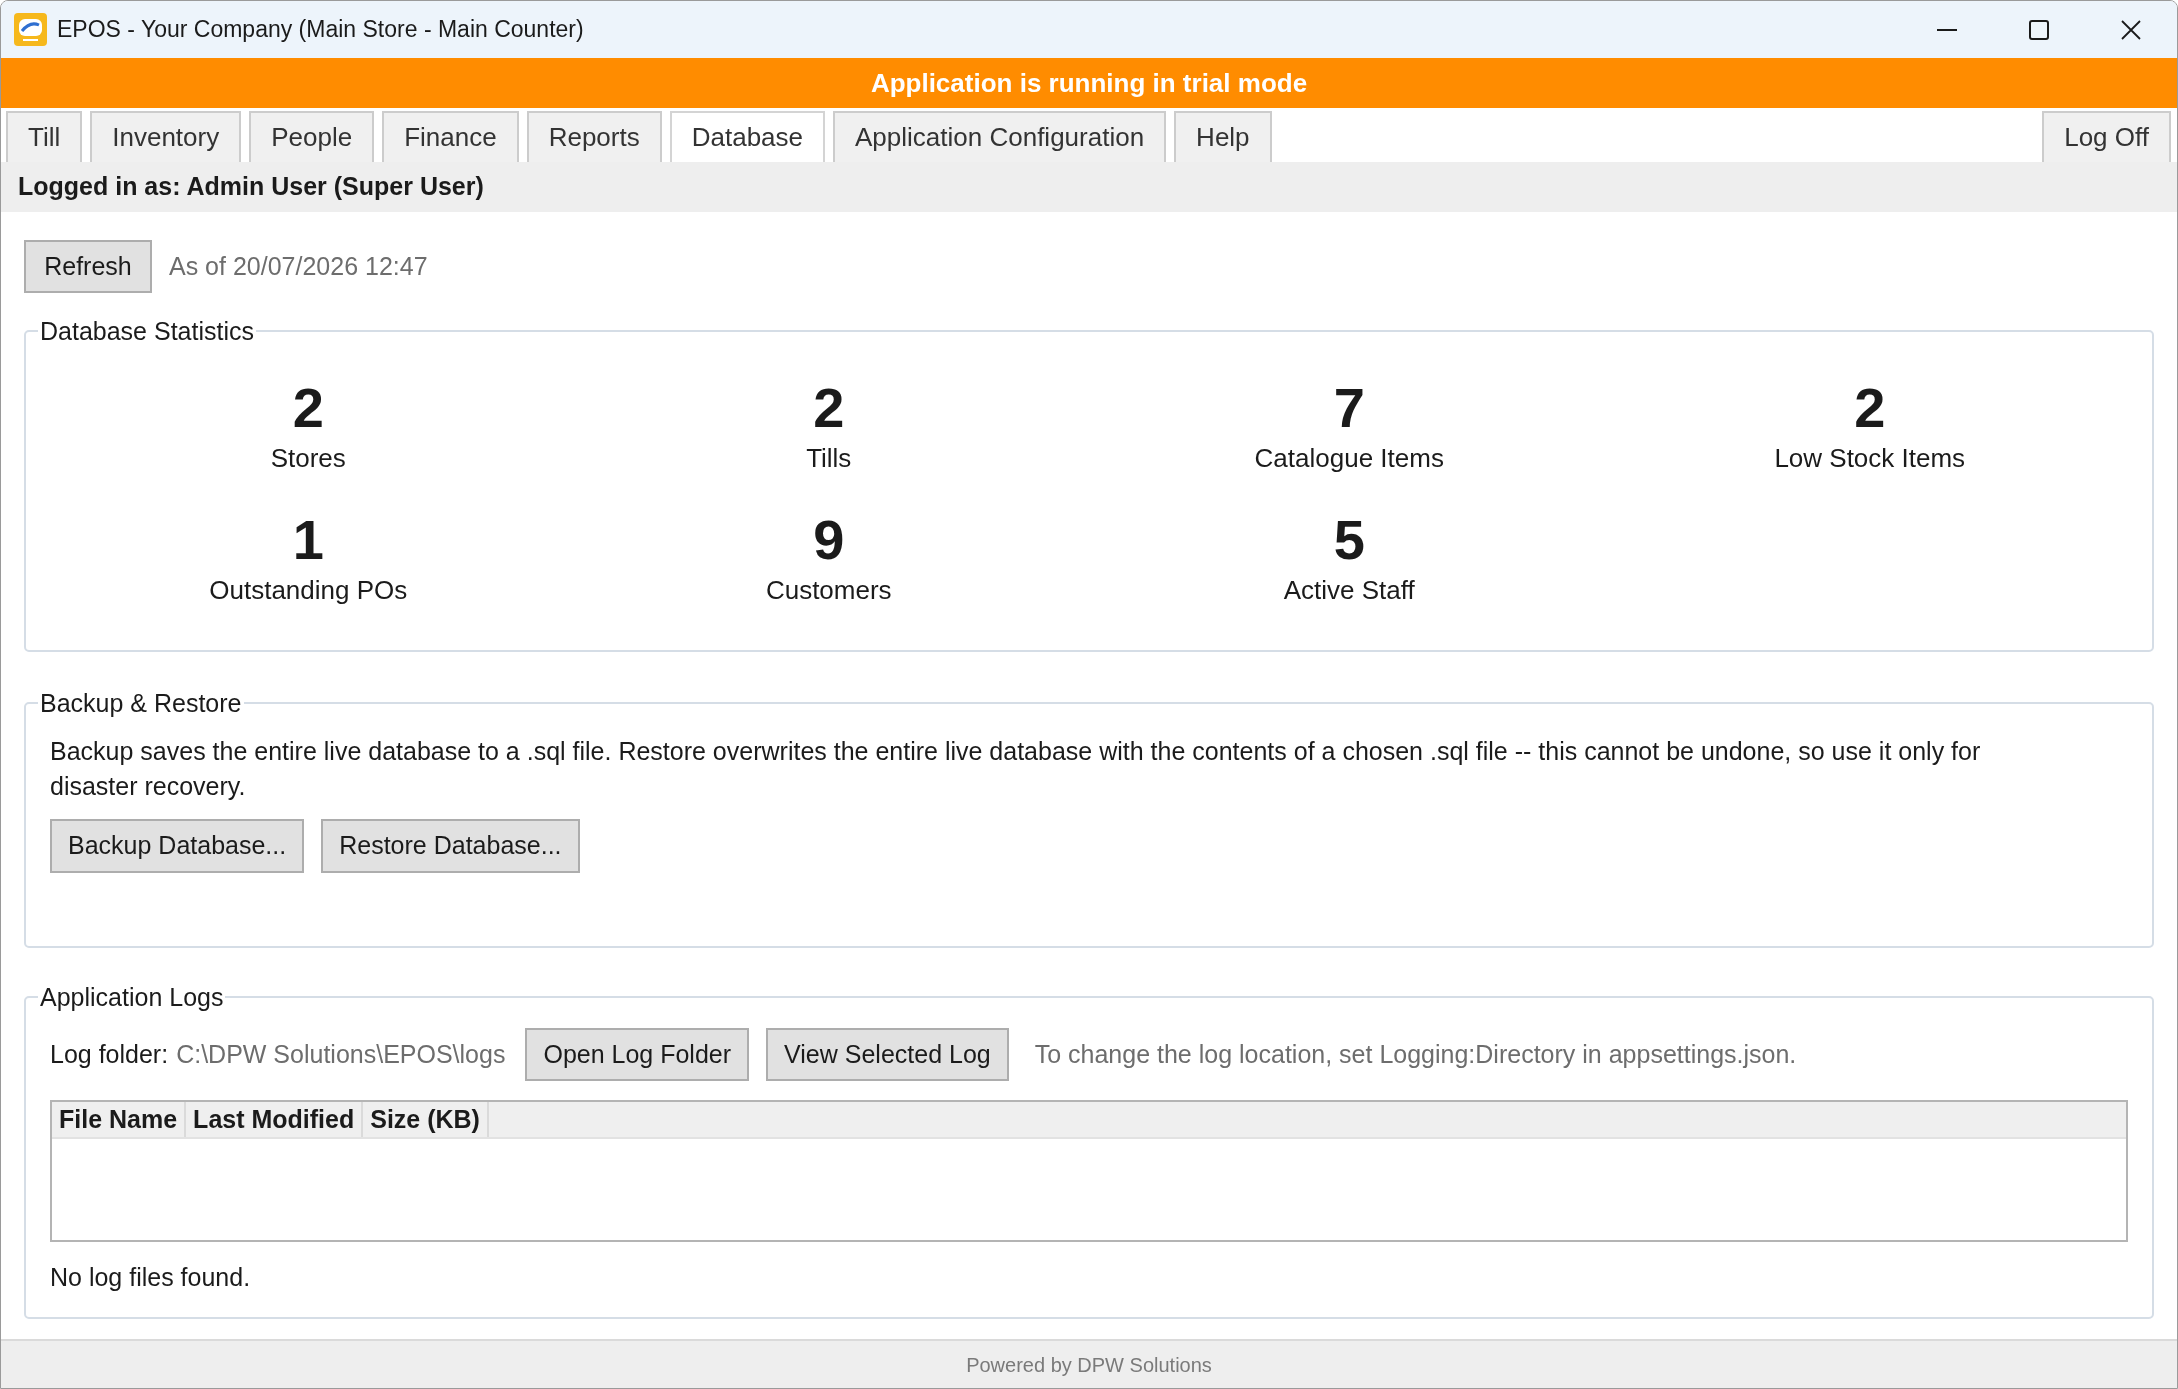 The width and height of the screenshot is (2178, 1389). What do you see at coordinates (1089, 83) in the screenshot?
I see `banner-text: Application is running in trial mode` at bounding box center [1089, 83].